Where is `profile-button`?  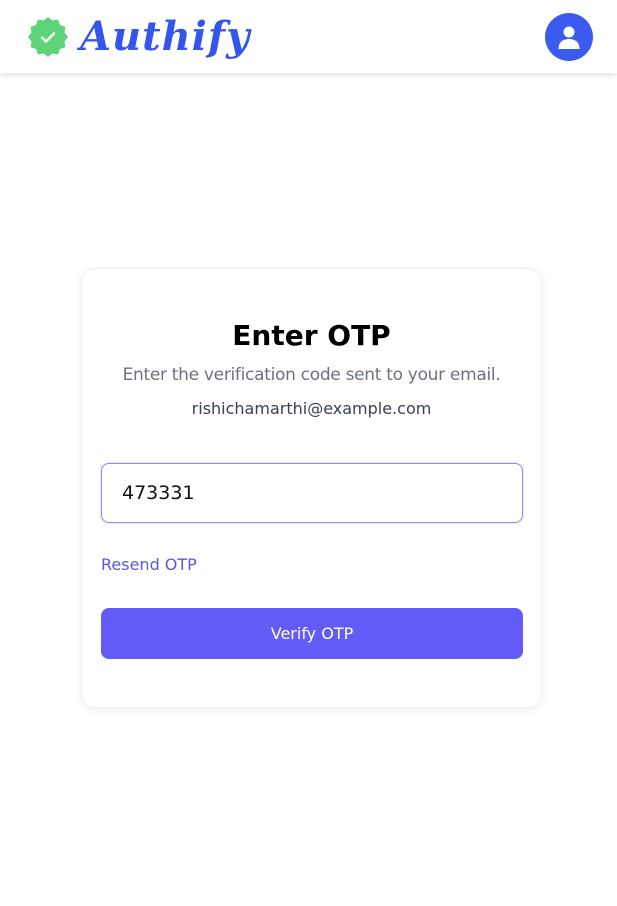
profile-button is located at coordinates (569, 37).